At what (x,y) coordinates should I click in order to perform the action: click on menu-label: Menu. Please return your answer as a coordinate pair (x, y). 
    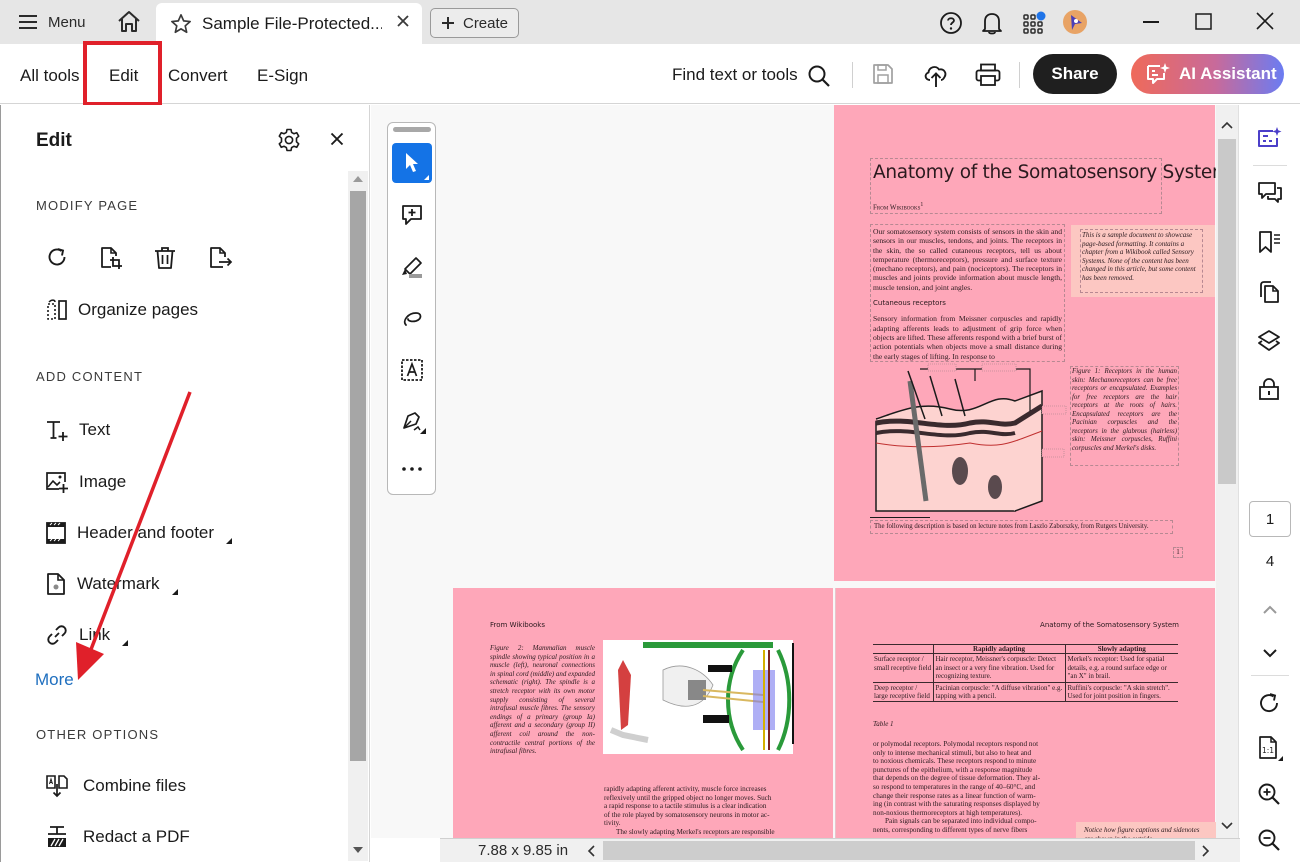
    Looking at the image, I should click on (67, 22).